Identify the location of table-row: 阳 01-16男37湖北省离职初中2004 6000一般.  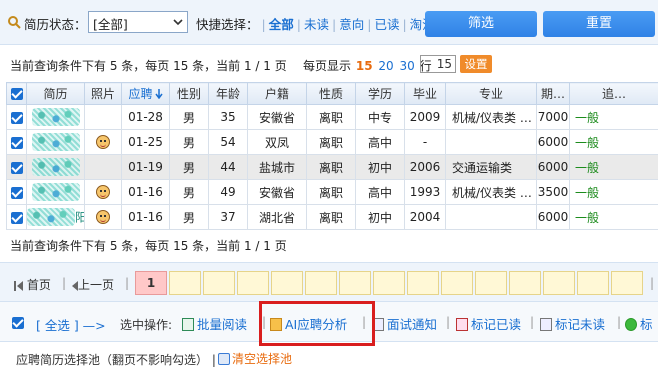
(332, 217).